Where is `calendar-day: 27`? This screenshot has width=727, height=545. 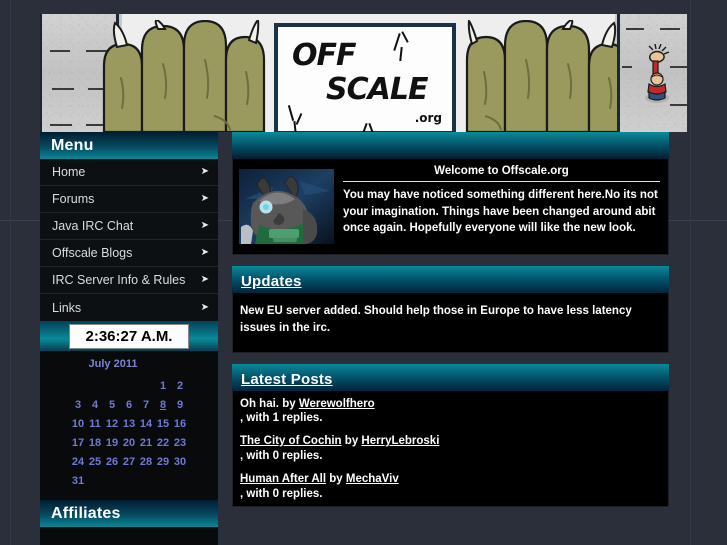 calendar-day: 27 is located at coordinates (129, 461).